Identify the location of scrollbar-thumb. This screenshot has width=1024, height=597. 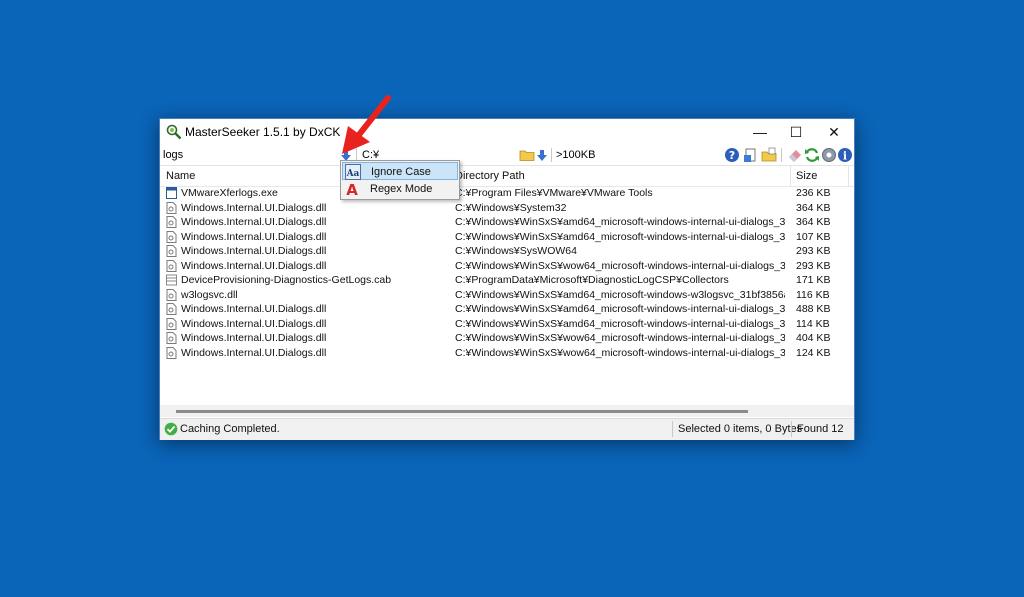
(462, 411).